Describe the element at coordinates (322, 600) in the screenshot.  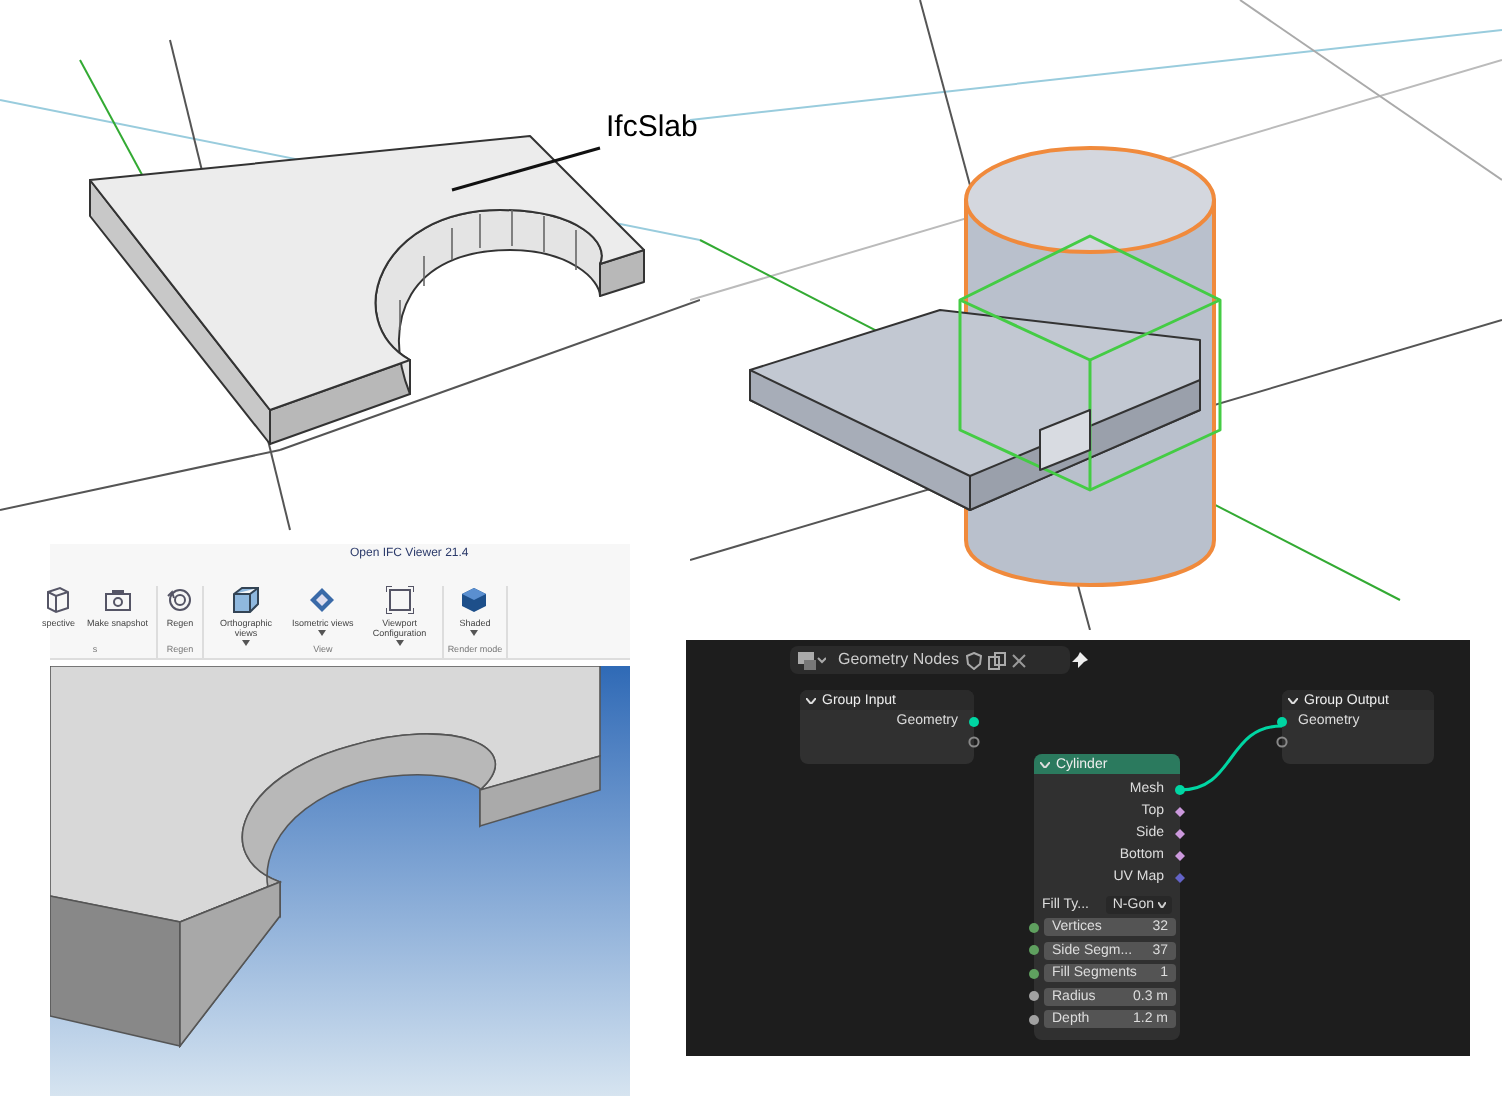
I see `diamond-icon` at that location.